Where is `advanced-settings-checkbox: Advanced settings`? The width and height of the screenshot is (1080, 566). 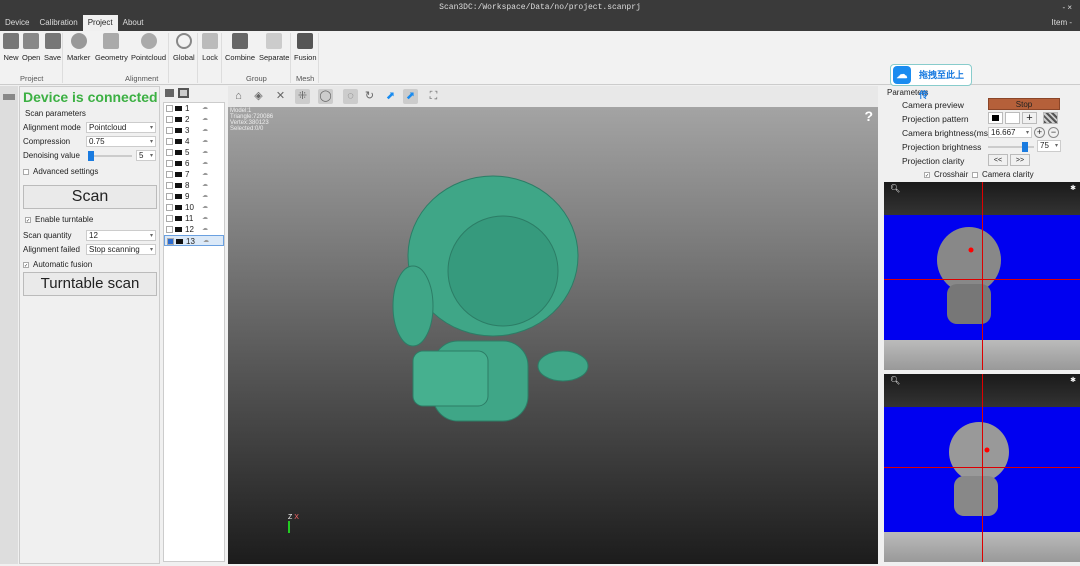 advanced-settings-checkbox: Advanced settings is located at coordinates (60, 171).